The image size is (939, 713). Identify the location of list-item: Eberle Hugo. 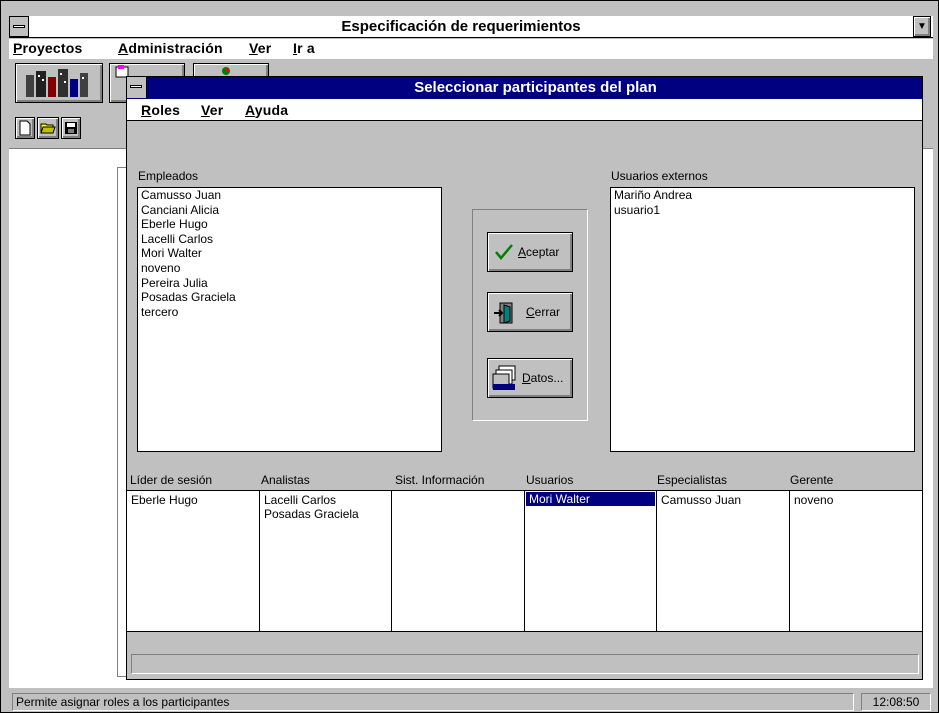
(289, 224).